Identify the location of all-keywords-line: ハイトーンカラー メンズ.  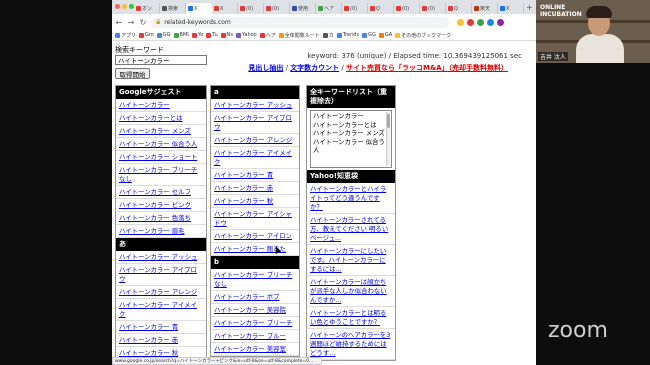
(349, 133).